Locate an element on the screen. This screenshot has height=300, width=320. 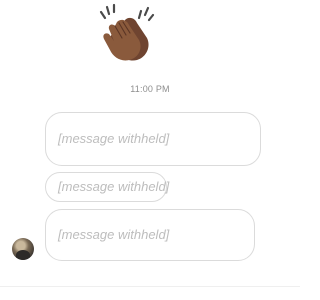
clapping-hands-icon is located at coordinates (127, 33).